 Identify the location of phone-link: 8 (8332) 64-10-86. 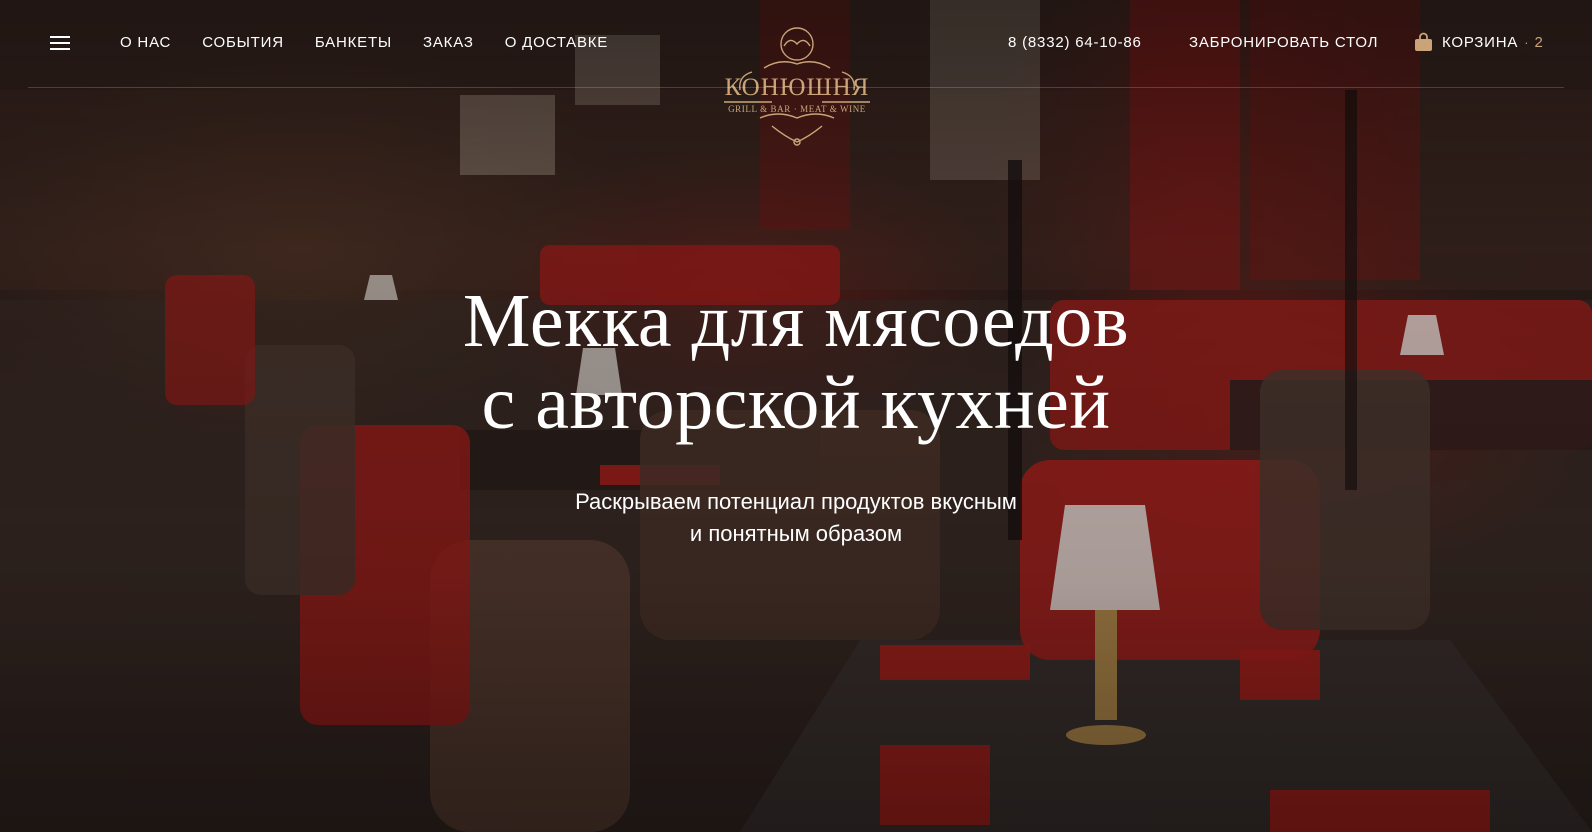
(1075, 42).